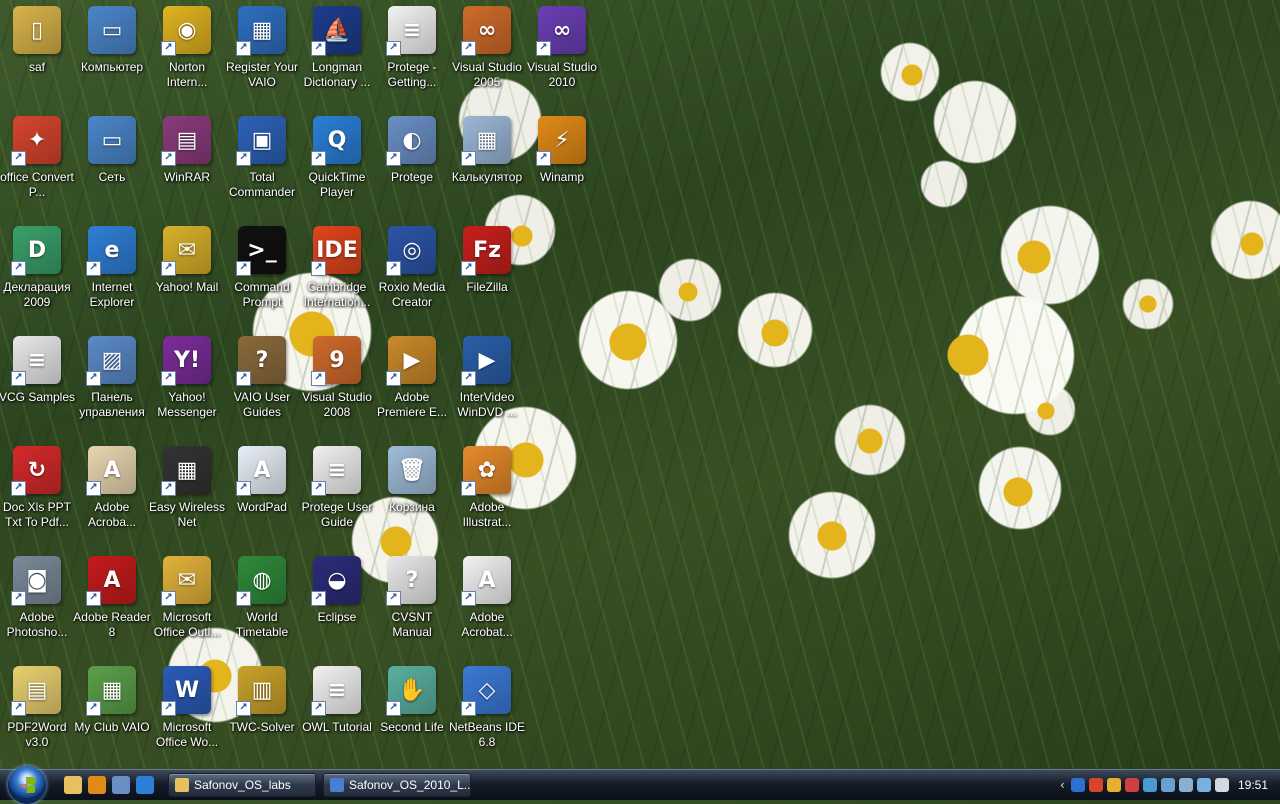 The height and width of the screenshot is (804, 1280). I want to click on bluetooth-tray-icon, so click(1077, 785).